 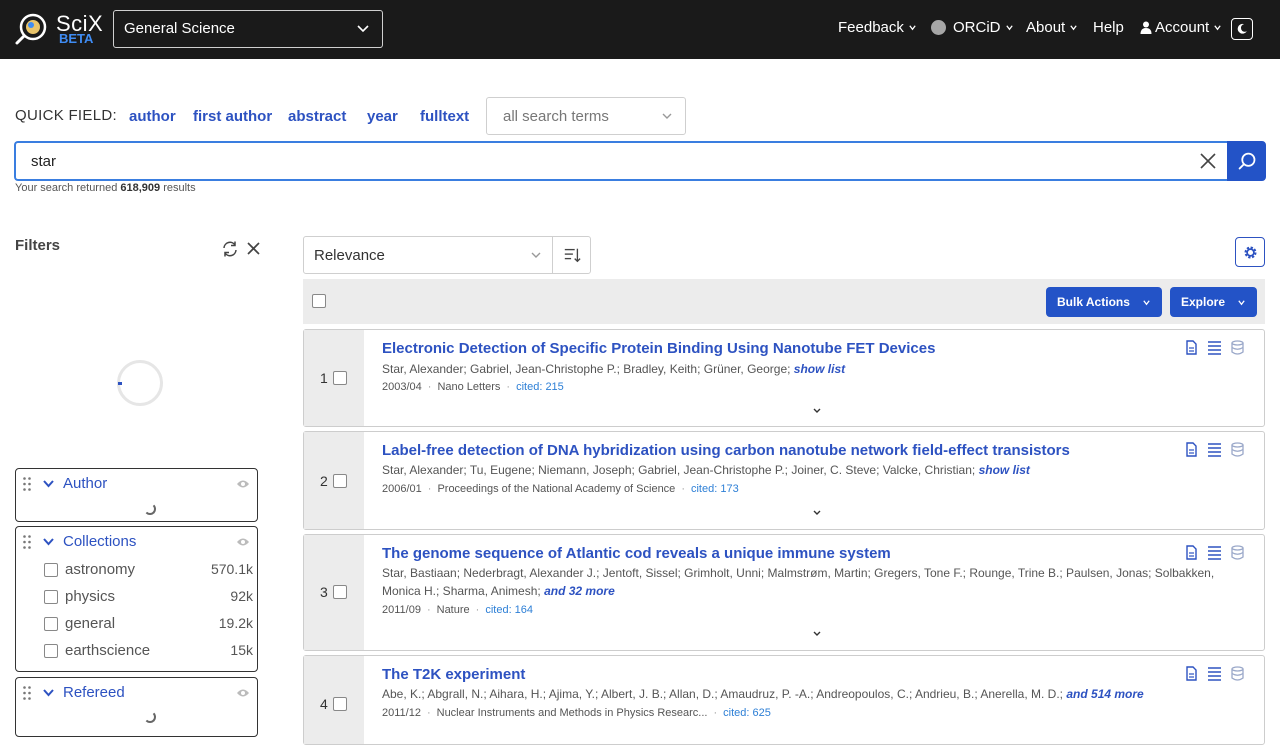 I want to click on gear-icon, so click(x=1250, y=252).